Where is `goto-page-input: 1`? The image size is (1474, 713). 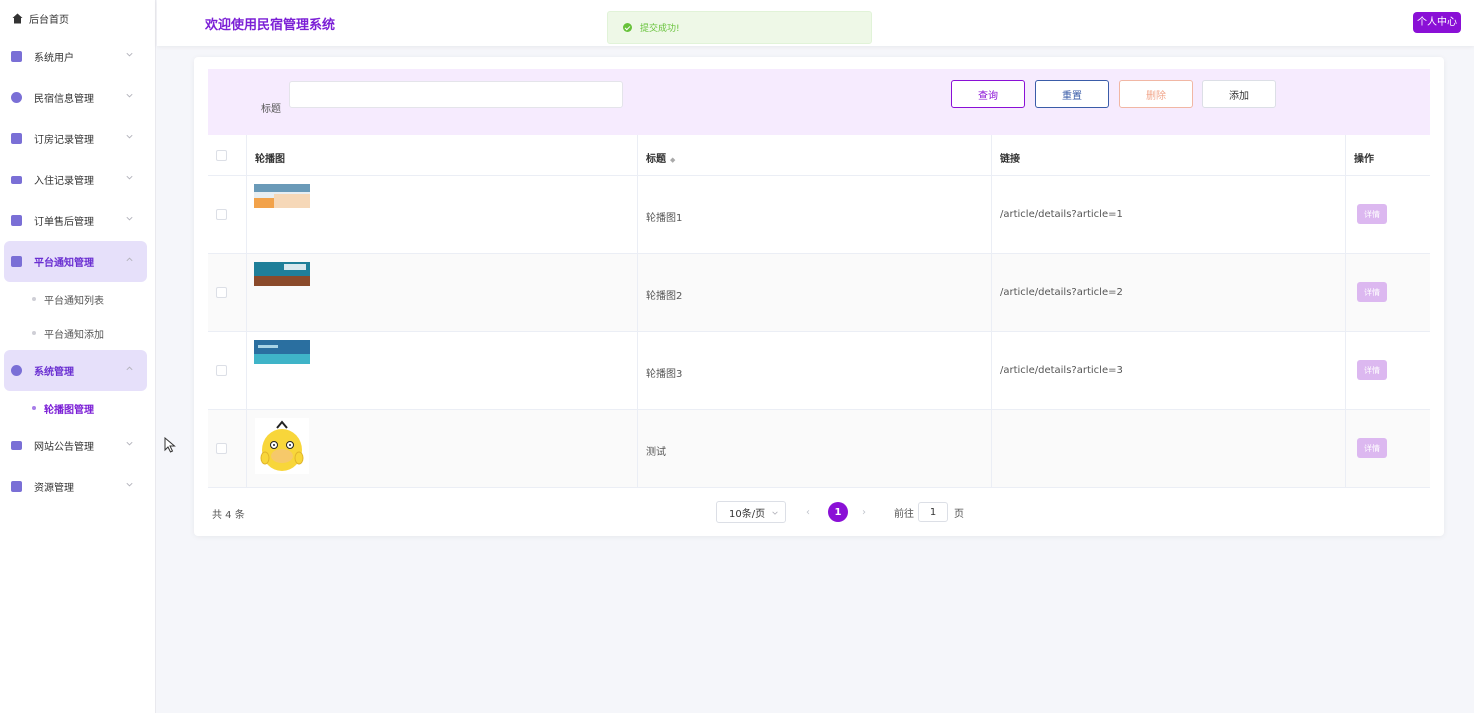
goto-page-input: 1 is located at coordinates (933, 512).